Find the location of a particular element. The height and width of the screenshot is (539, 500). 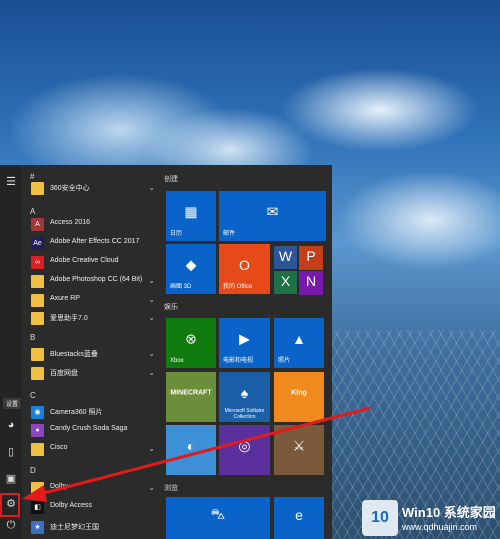

app-list-item: Ae Adobe After Effects CC 2017 is located at coordinates (93, 244).